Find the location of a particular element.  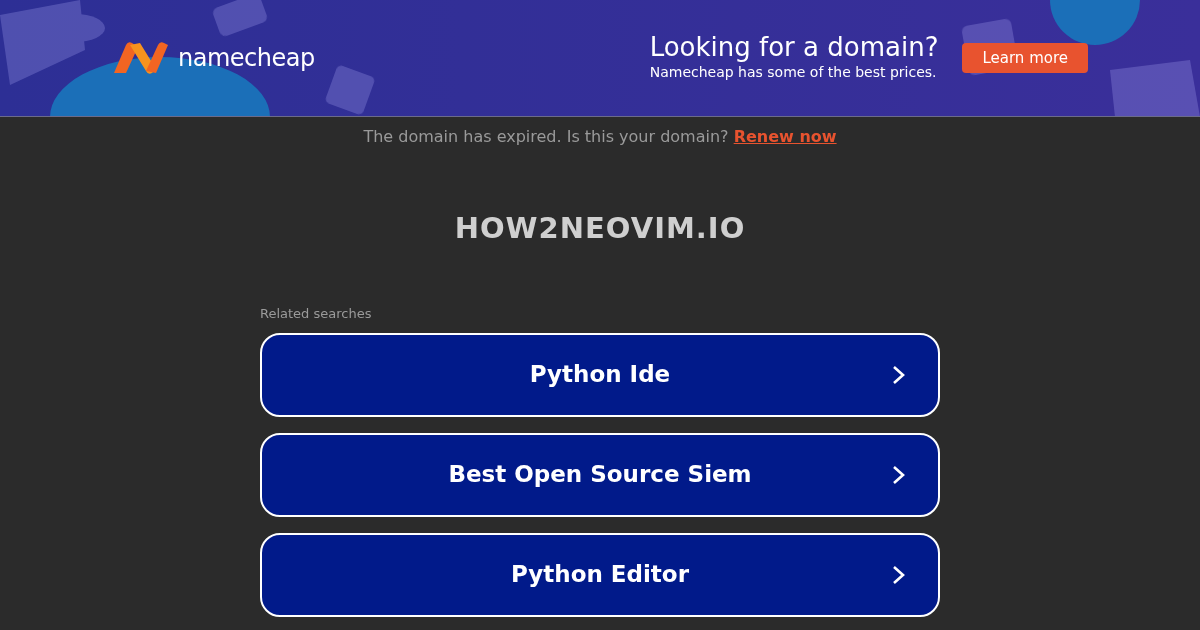

related-search-link: Python Ide is located at coordinates (600, 374).